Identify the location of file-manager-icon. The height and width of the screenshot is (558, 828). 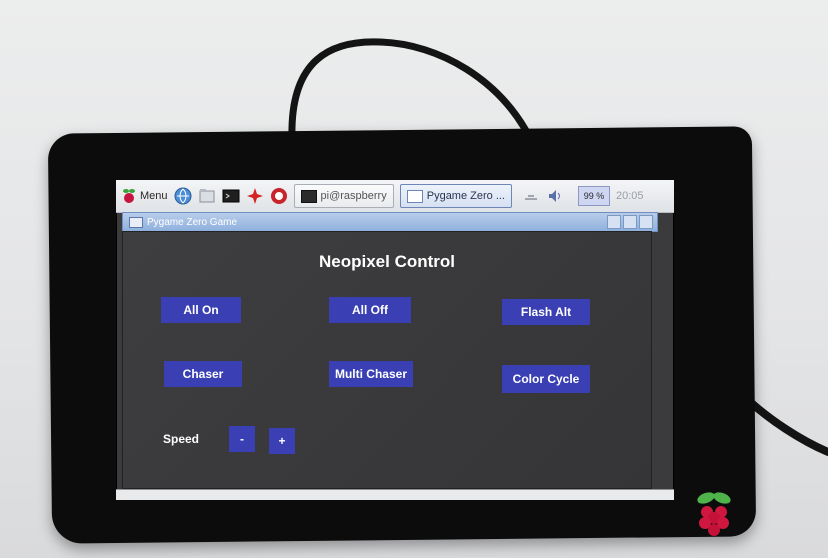
(207, 196).